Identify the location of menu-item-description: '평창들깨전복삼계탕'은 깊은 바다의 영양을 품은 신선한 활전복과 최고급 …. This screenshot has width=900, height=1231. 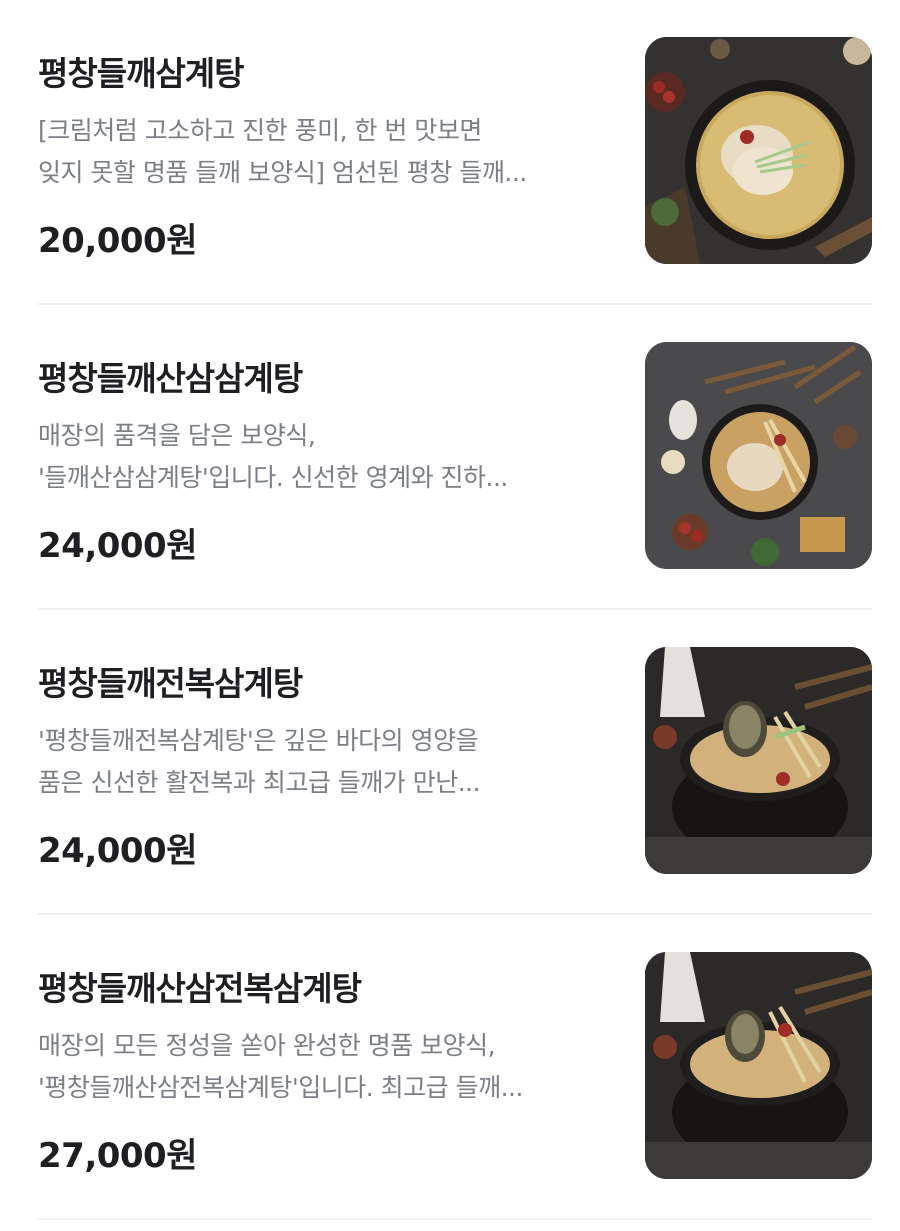
(328, 762).